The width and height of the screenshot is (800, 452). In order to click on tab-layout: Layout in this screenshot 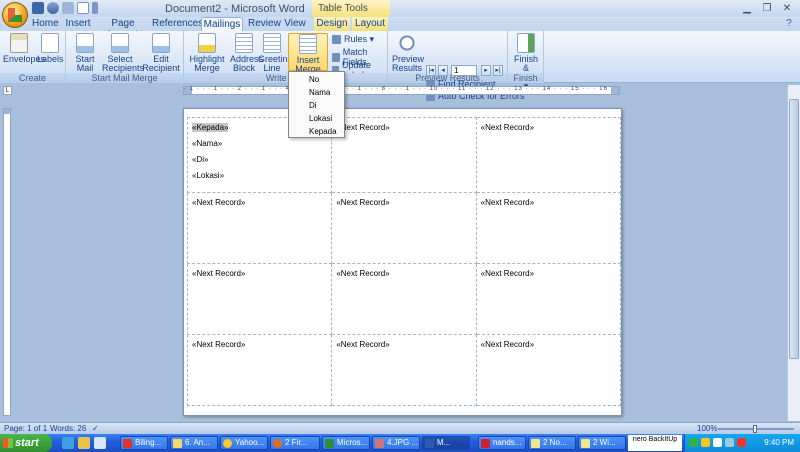, I will do `click(370, 24)`.